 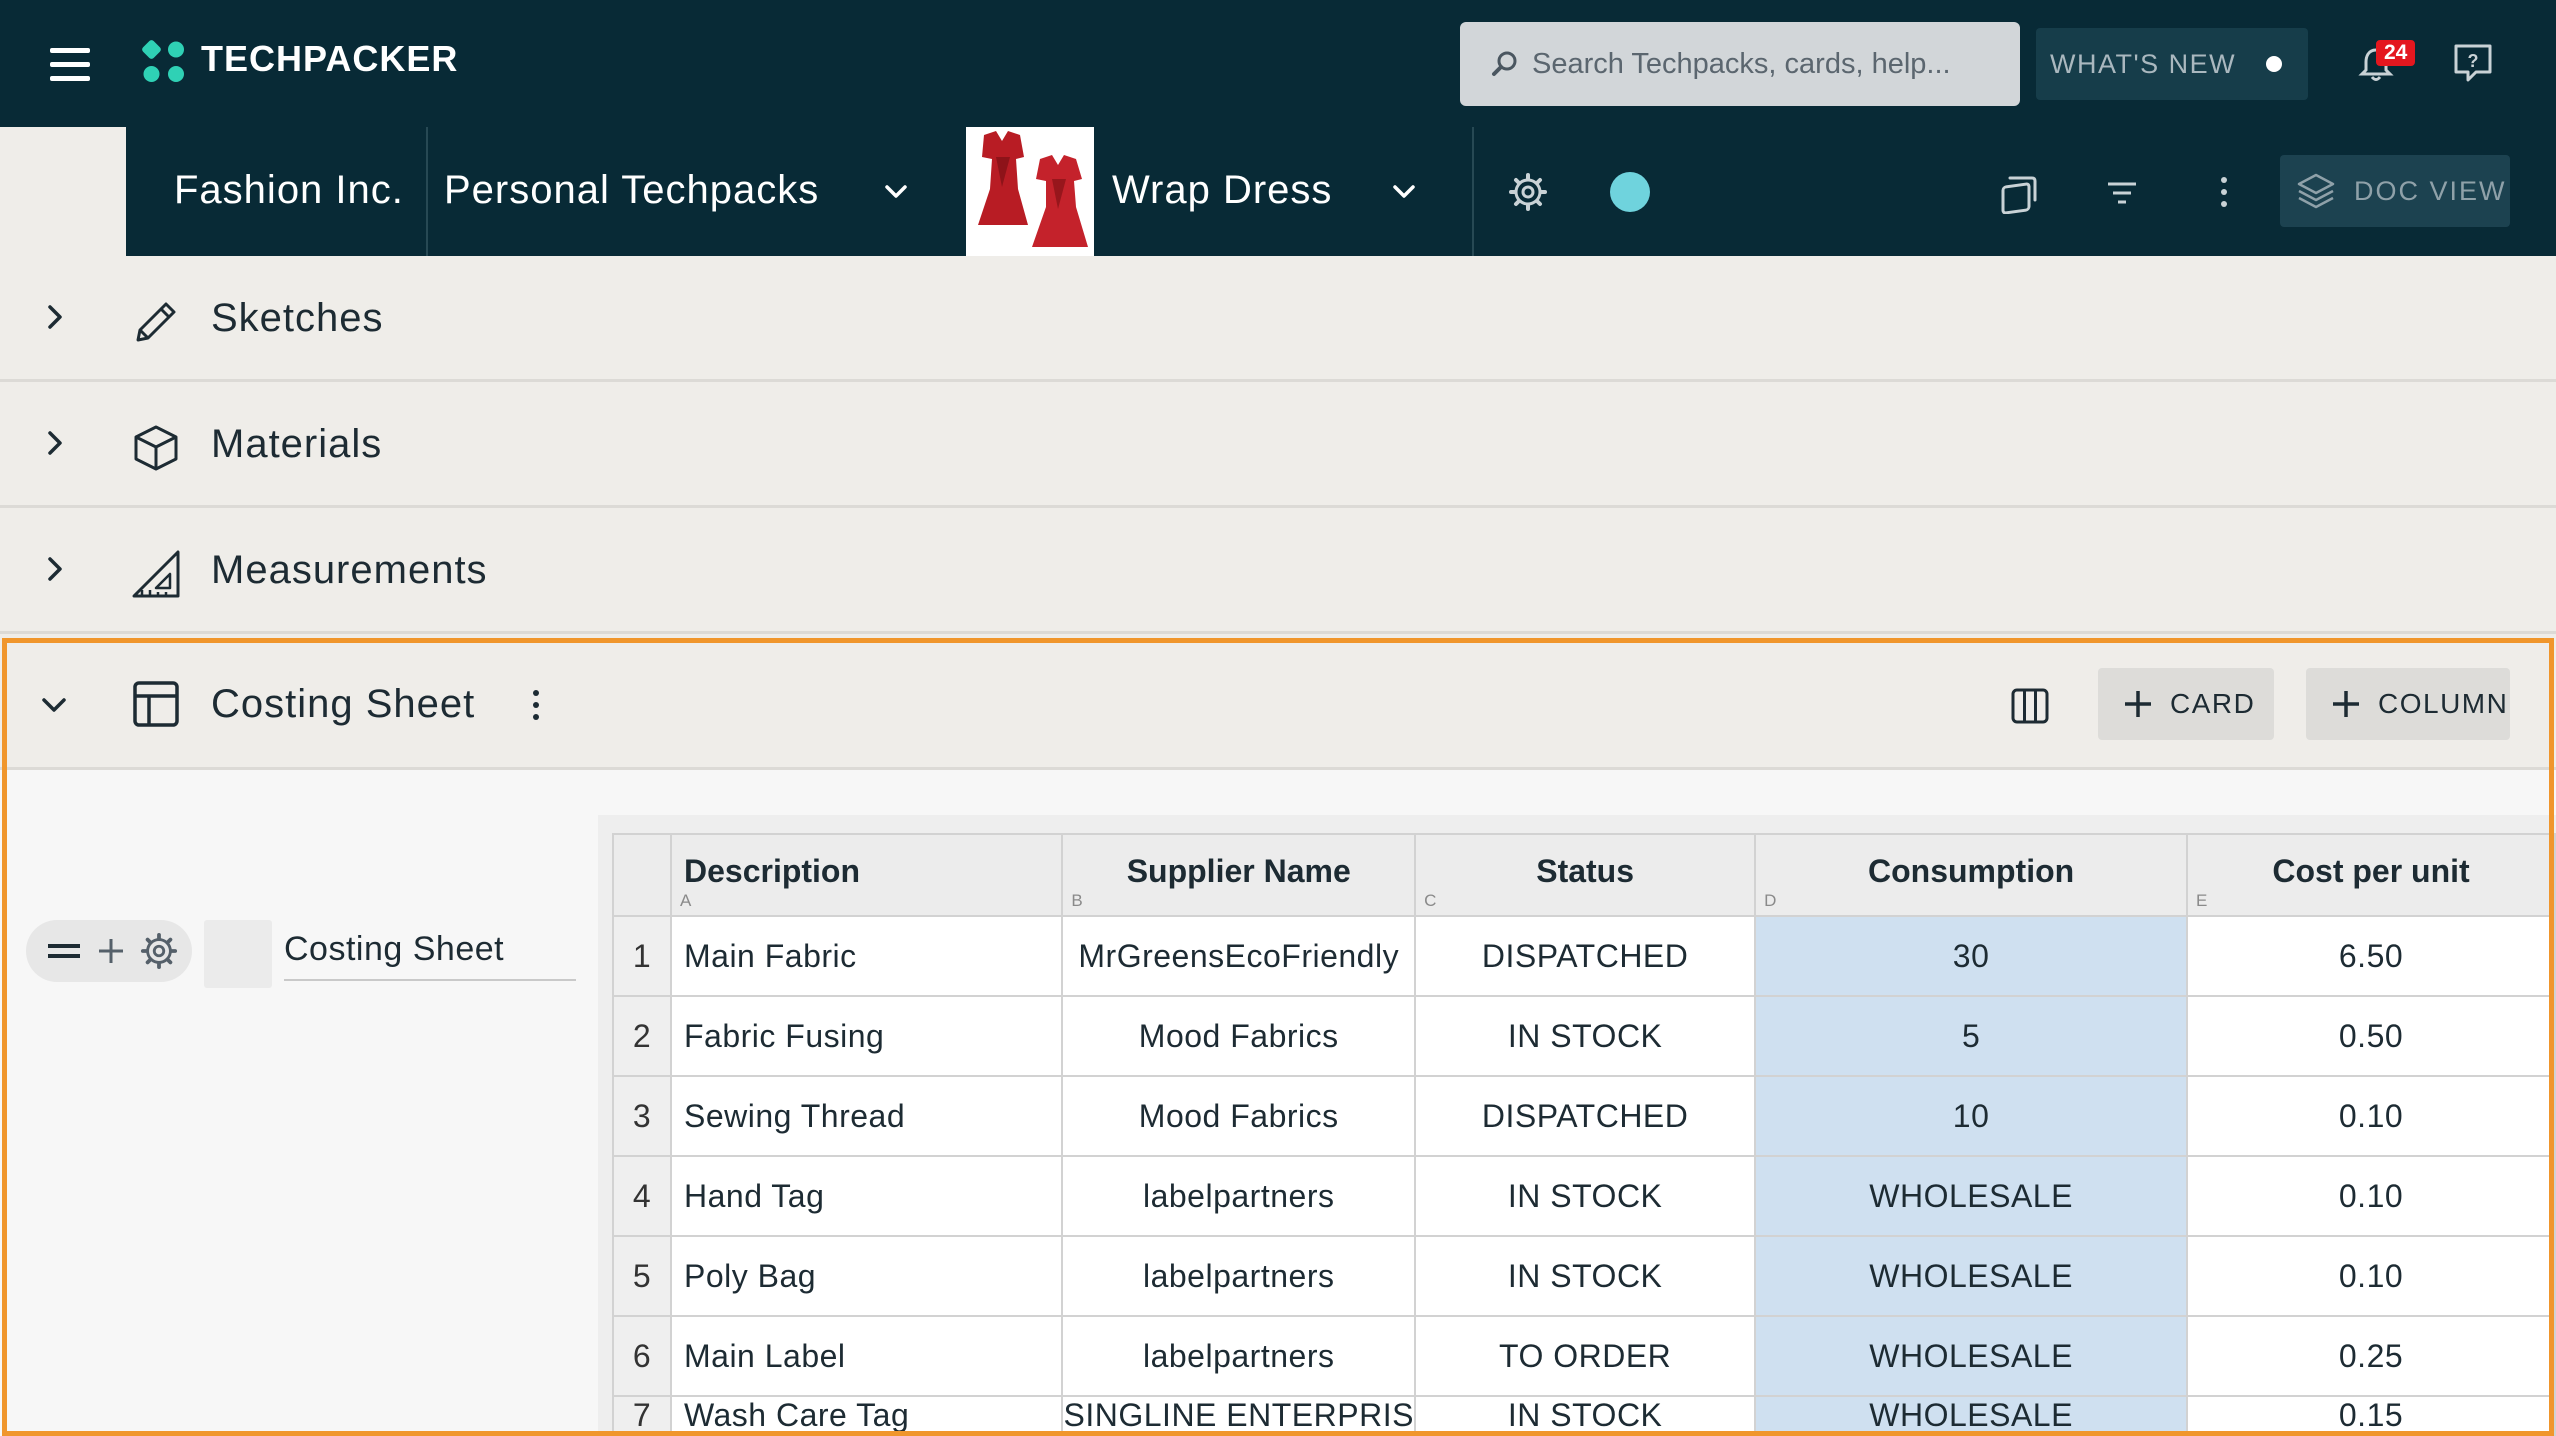 I want to click on consumption-cell: 5, so click(x=1971, y=1036).